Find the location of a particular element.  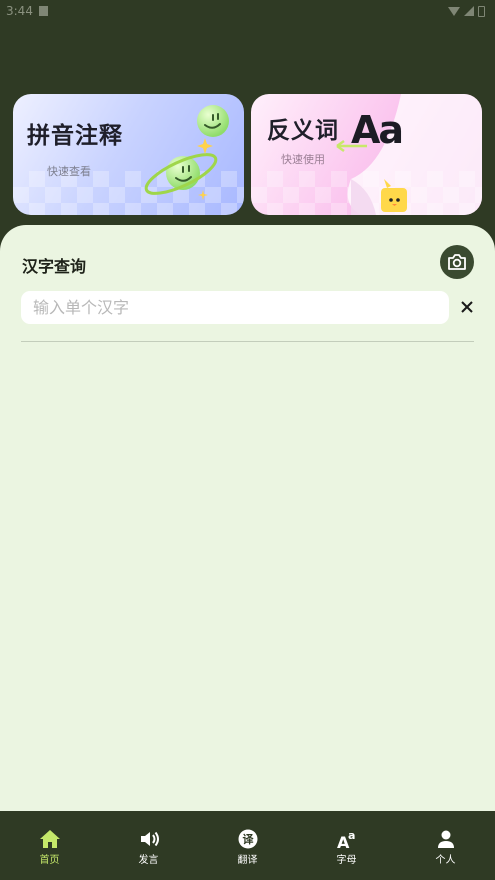

nav-letters: A a 字母 is located at coordinates (347, 847).